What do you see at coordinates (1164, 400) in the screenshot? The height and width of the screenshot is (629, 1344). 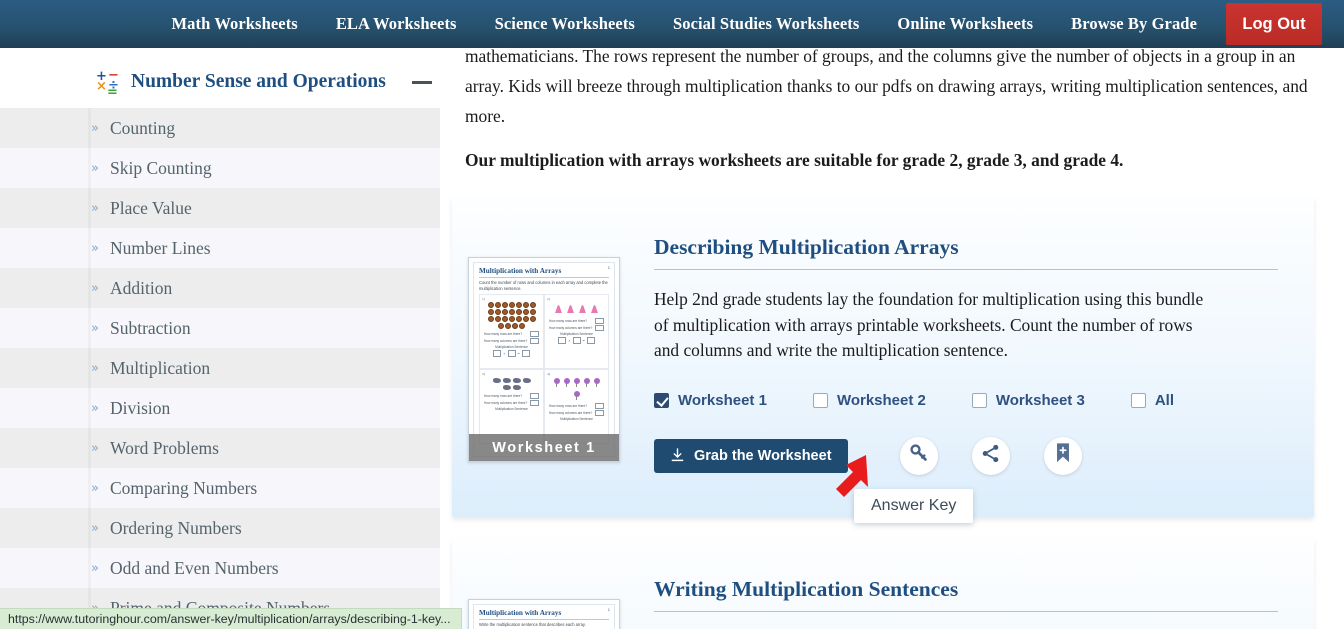 I see `checkbox-label: All` at bounding box center [1164, 400].